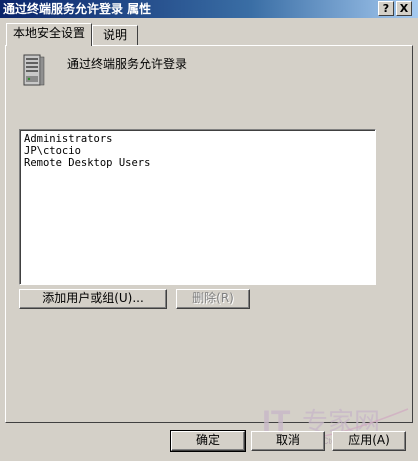 The image size is (418, 461). What do you see at coordinates (208, 441) in the screenshot?
I see `ok-button: 确定` at bounding box center [208, 441].